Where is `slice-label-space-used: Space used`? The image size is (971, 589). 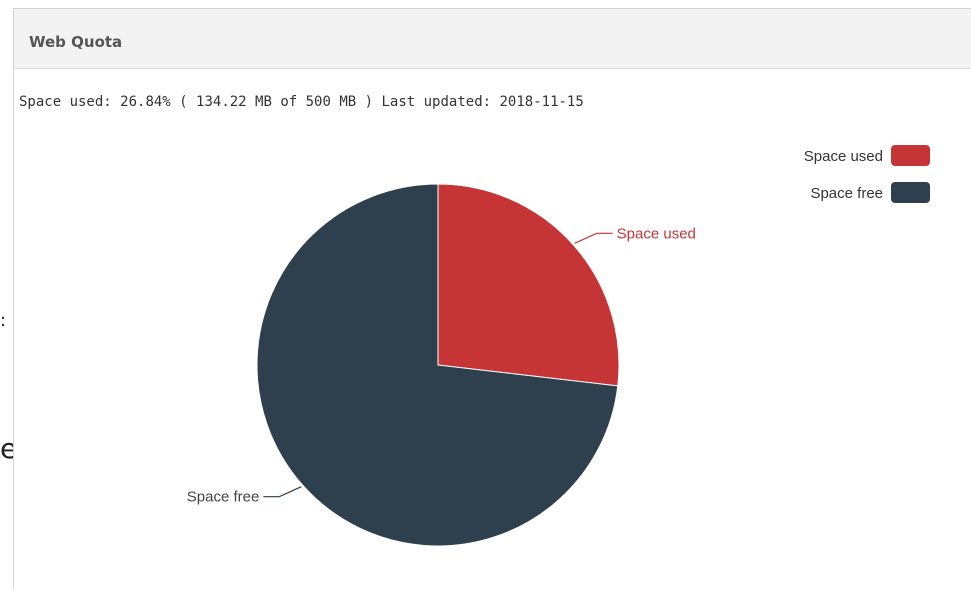 slice-label-space-used: Space used is located at coordinates (656, 233).